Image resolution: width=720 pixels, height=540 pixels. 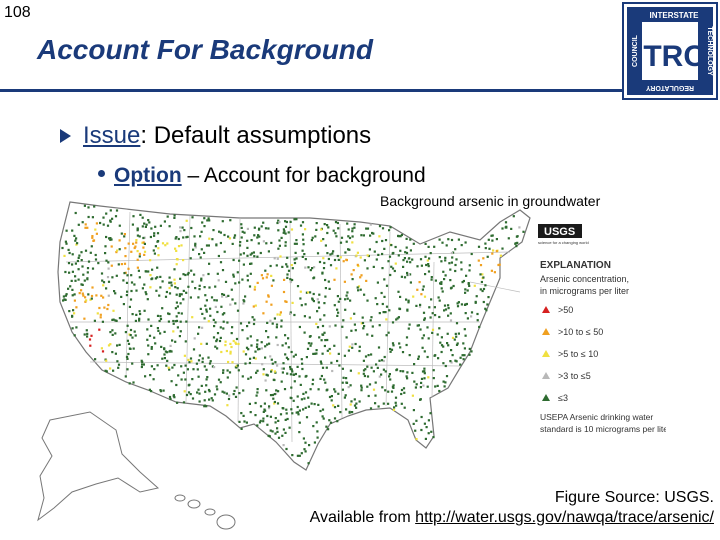 What do you see at coordinates (559, 232) in the screenshot?
I see `usgs-logo: USGS` at bounding box center [559, 232].